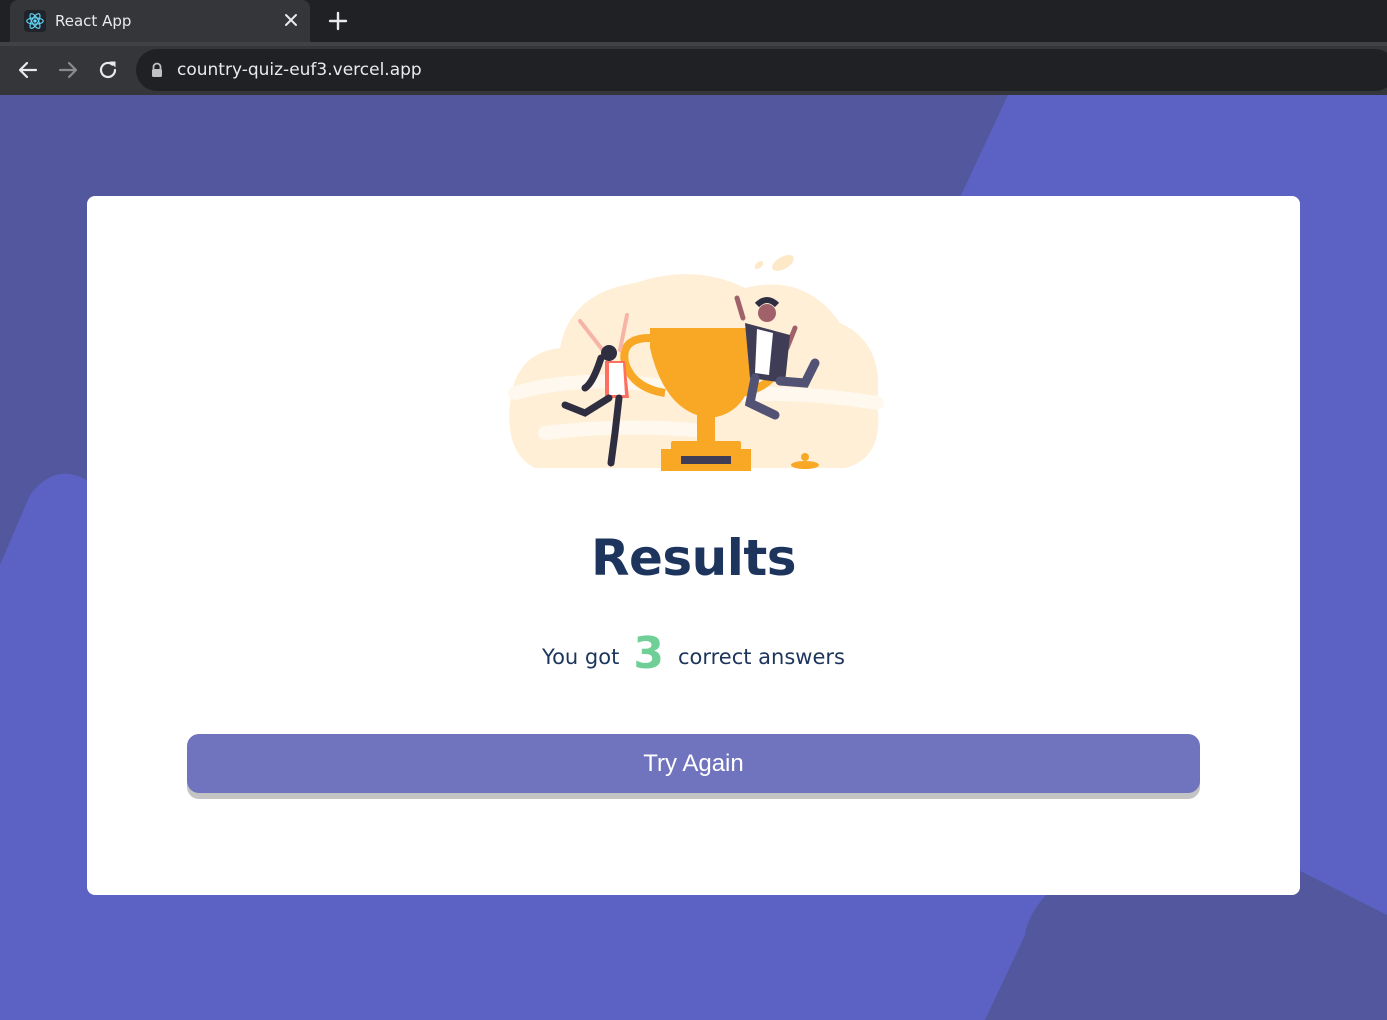  Describe the element at coordinates (693, 763) in the screenshot. I see `try-again-button: Try Again` at that location.